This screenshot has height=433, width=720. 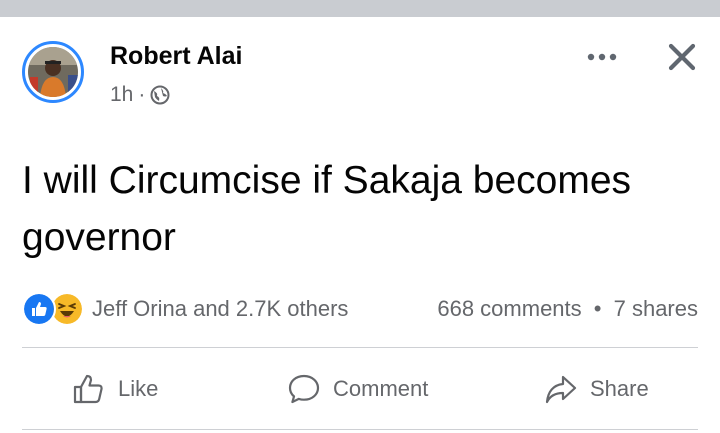 I want to click on shares-count: 7 shares, so click(x=656, y=308).